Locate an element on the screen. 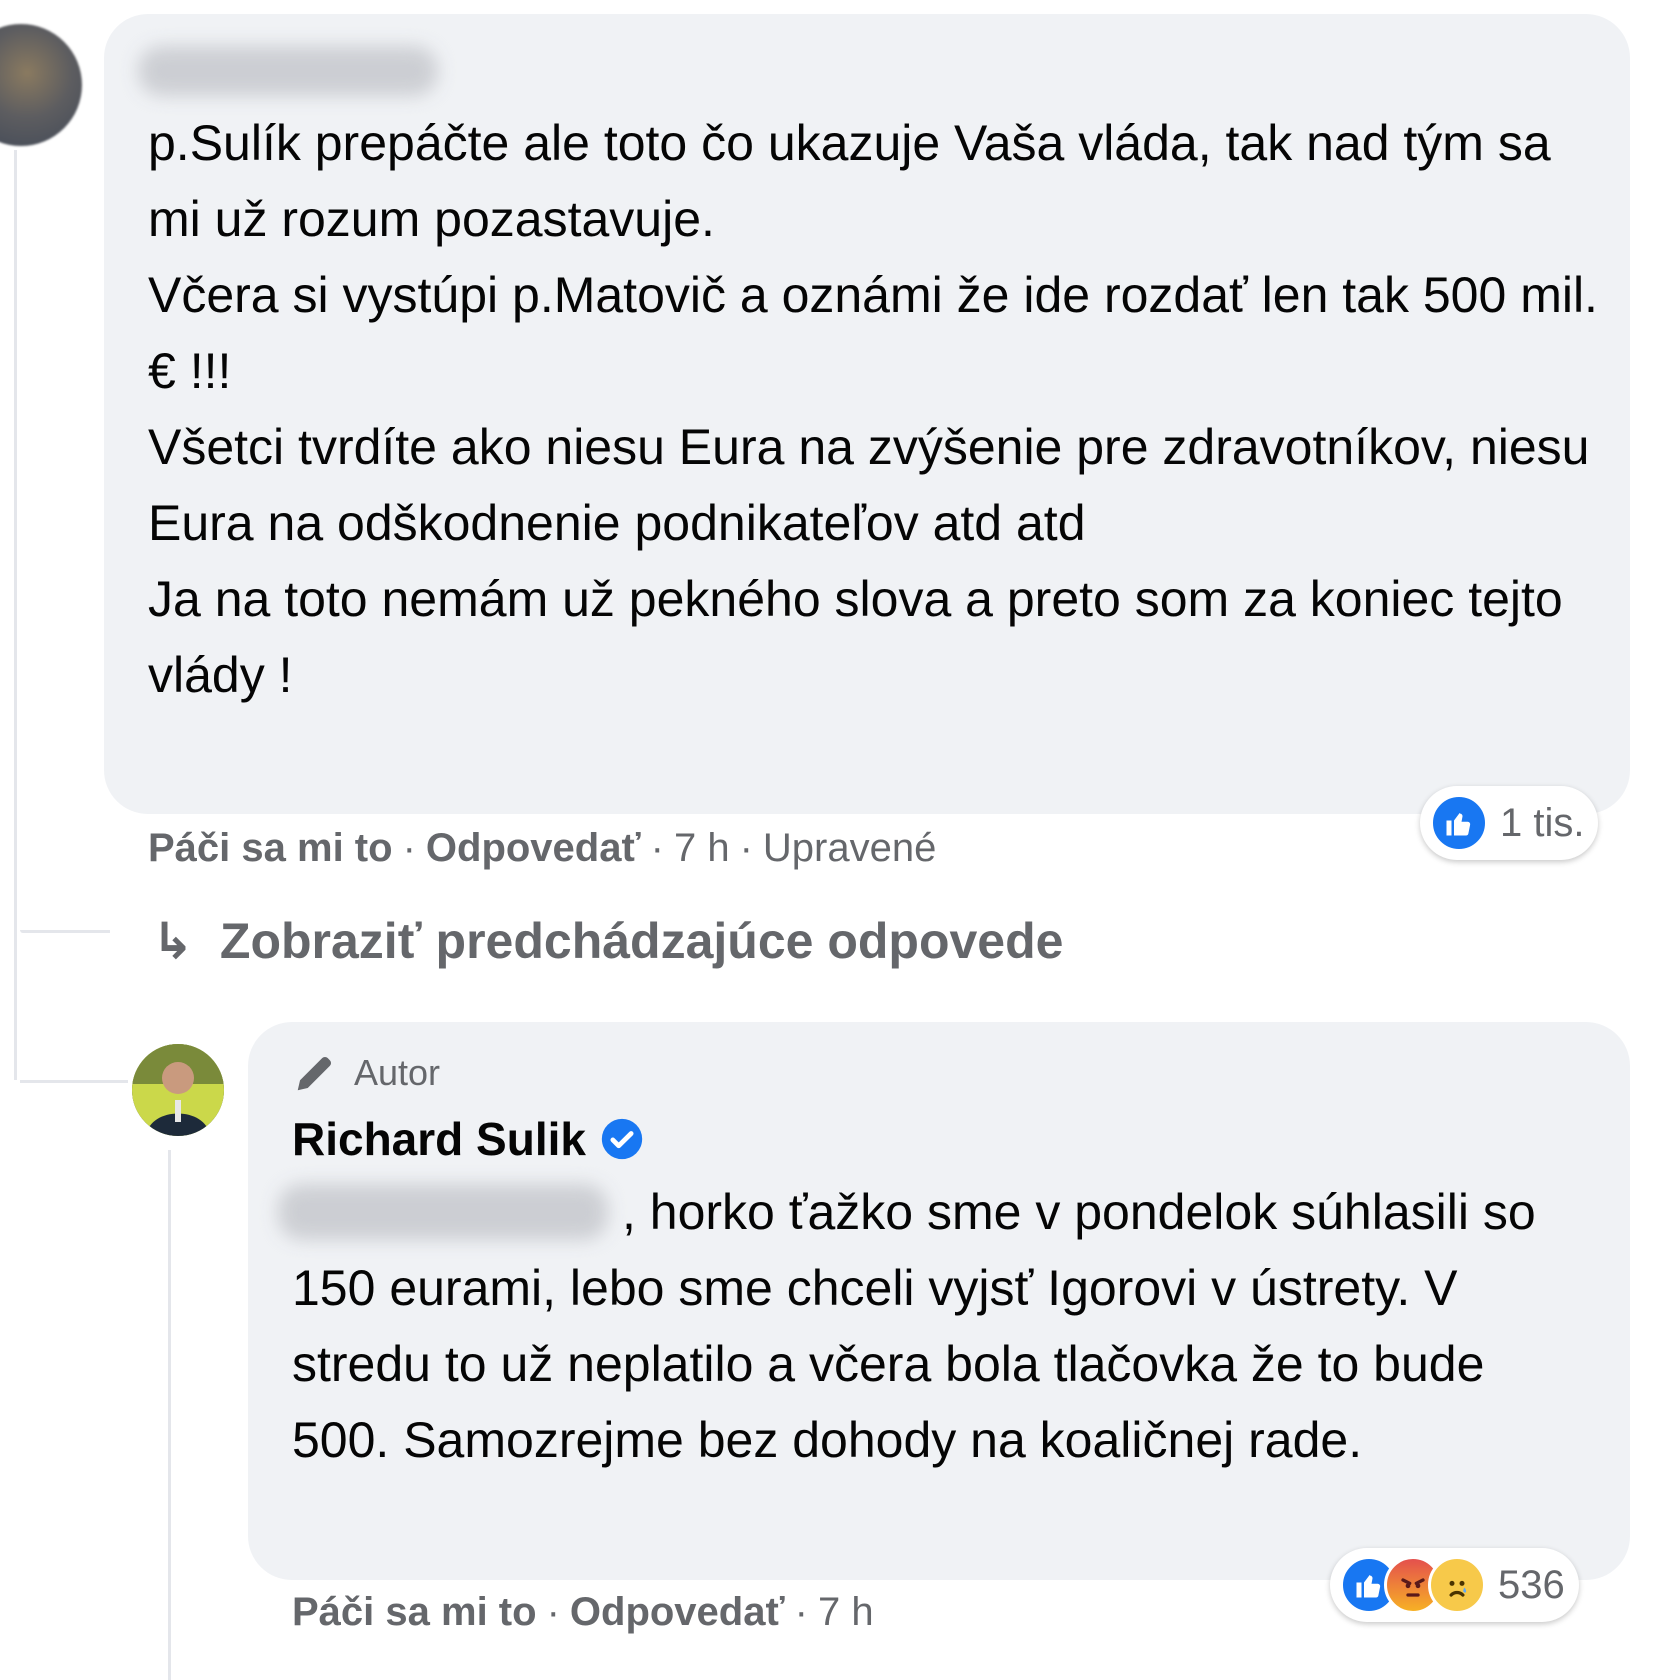 This screenshot has width=1680, height=1680. reply-actions: Páči sa mi to · Odpovedať · 7 h is located at coordinates (583, 1612).